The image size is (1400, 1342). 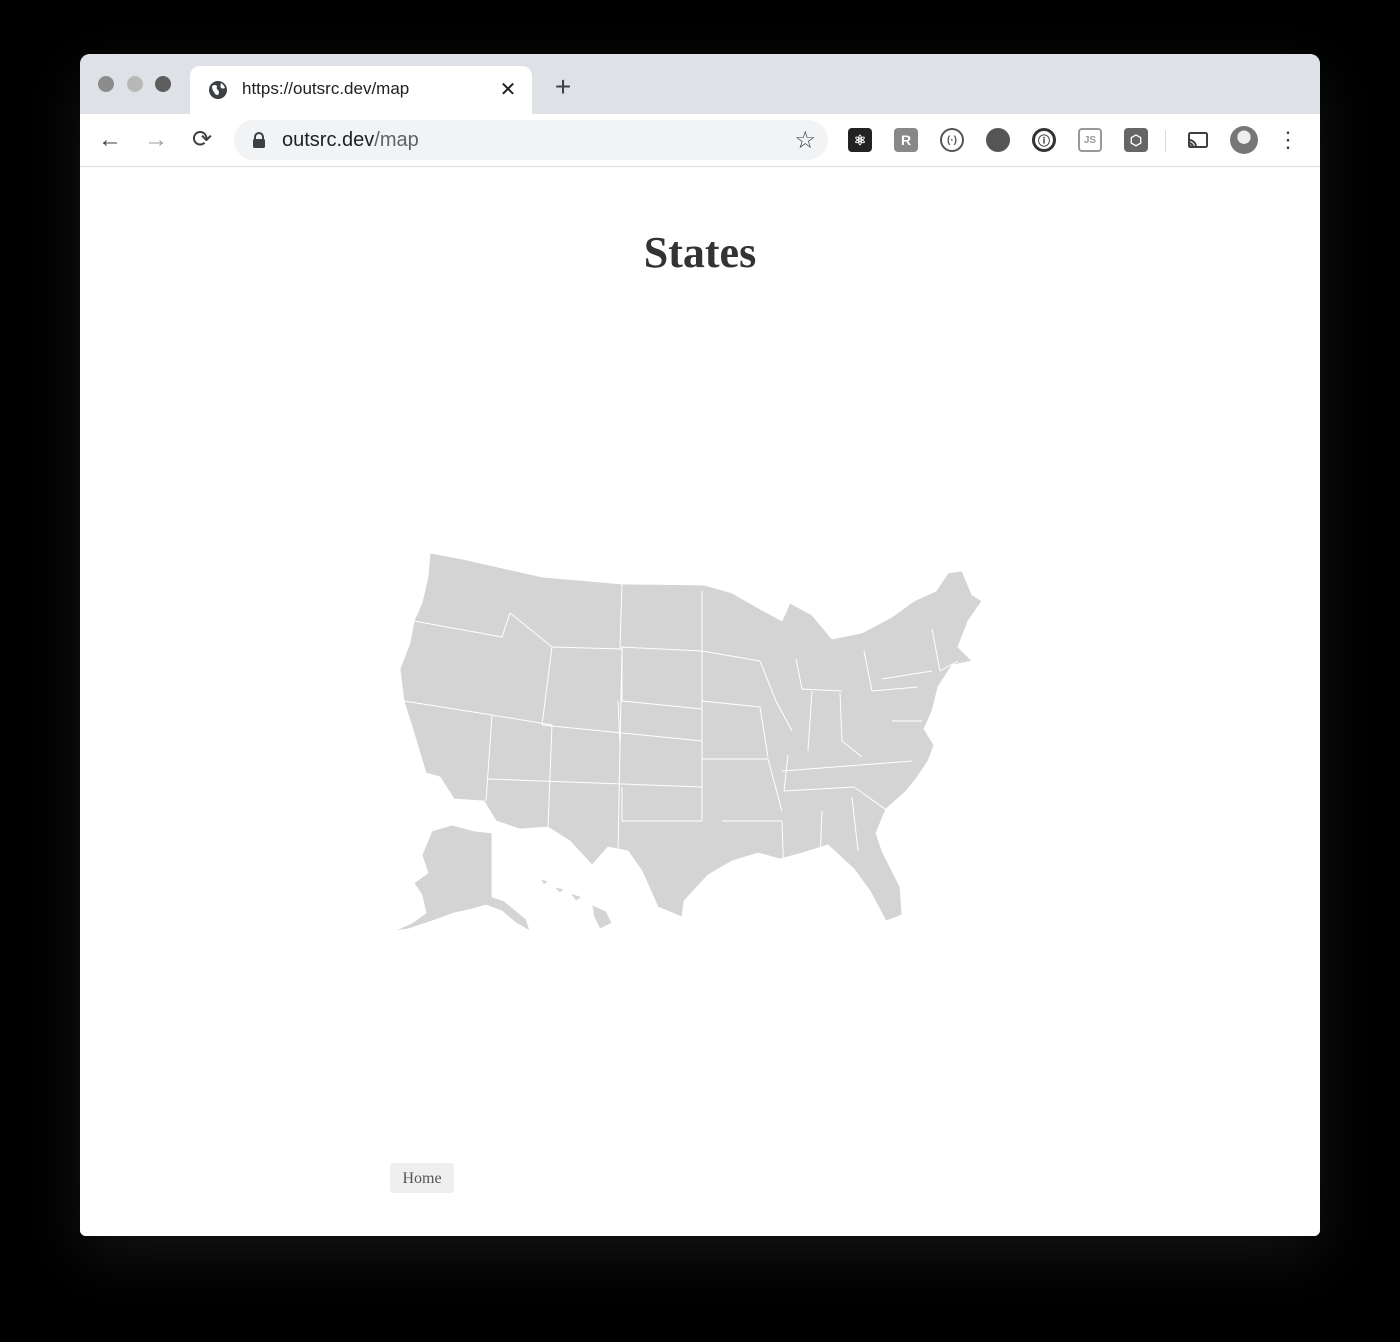 What do you see at coordinates (422, 1178) in the screenshot?
I see `home-button: Home` at bounding box center [422, 1178].